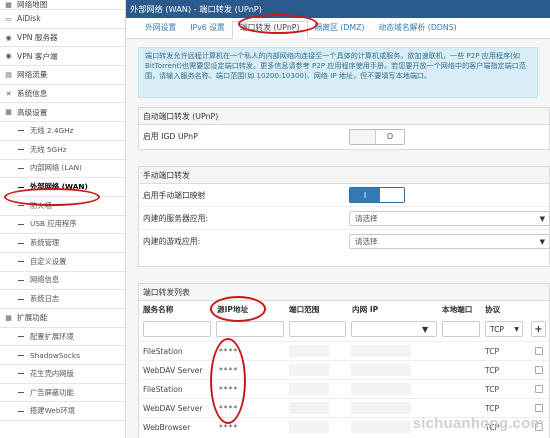 The width and height of the screenshot is (550, 438). What do you see at coordinates (62, 5) in the screenshot?
I see `sidebar-item-network-map: ▦ 网络地图` at bounding box center [62, 5].